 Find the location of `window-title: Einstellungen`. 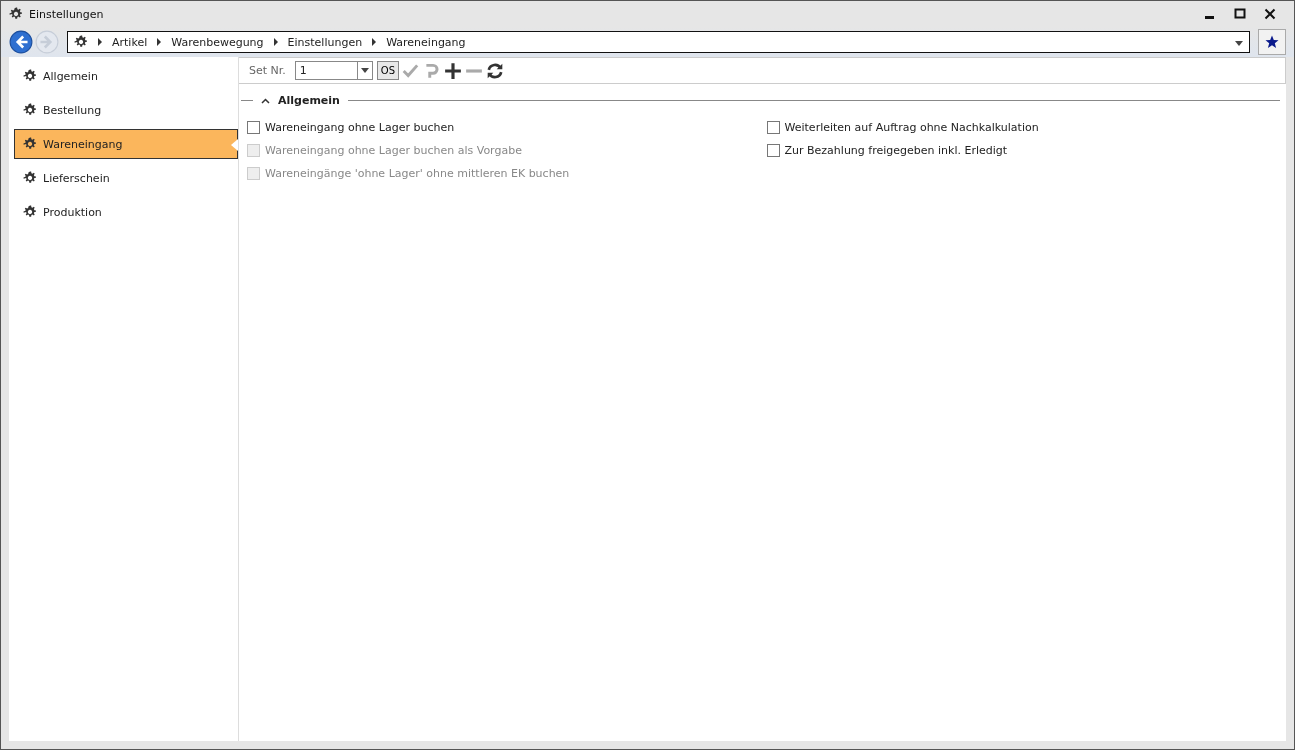

window-title: Einstellungen is located at coordinates (66, 14).